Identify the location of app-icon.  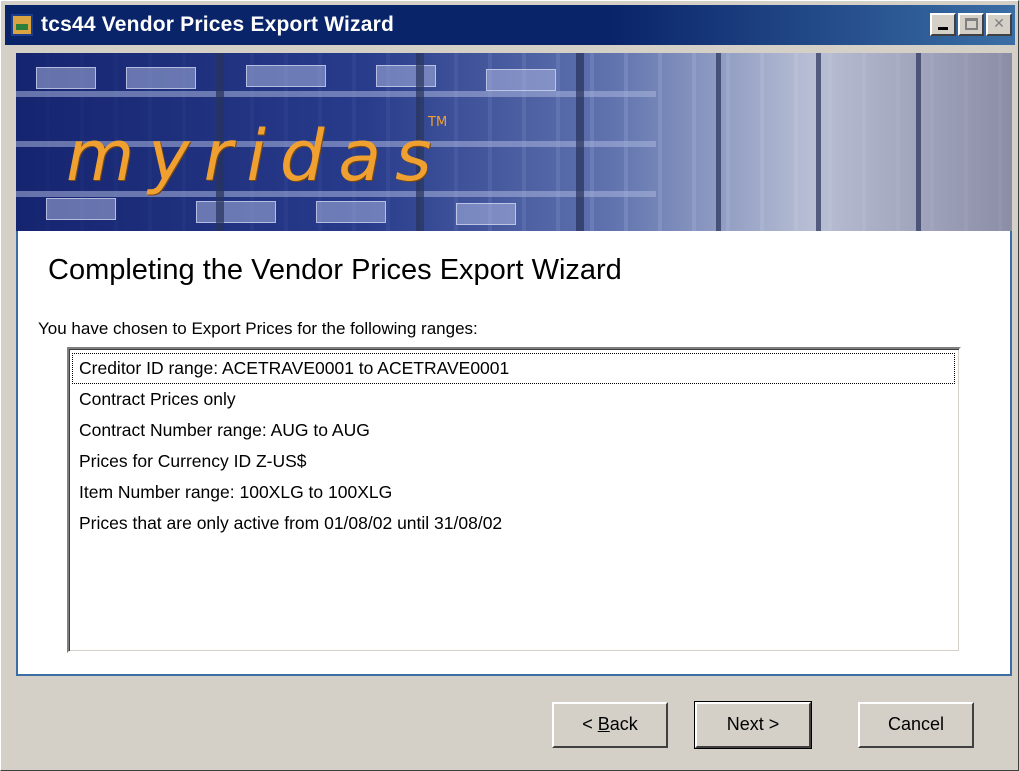
(22, 25).